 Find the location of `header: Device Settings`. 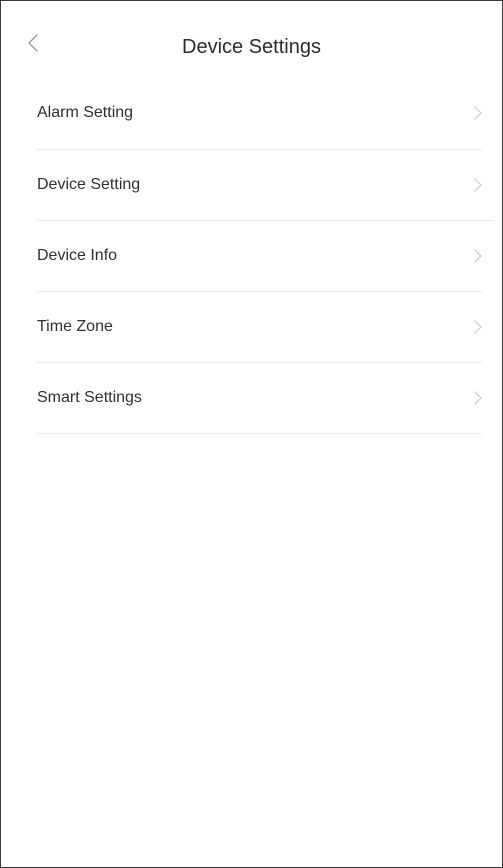

header: Device Settings is located at coordinates (251, 39).